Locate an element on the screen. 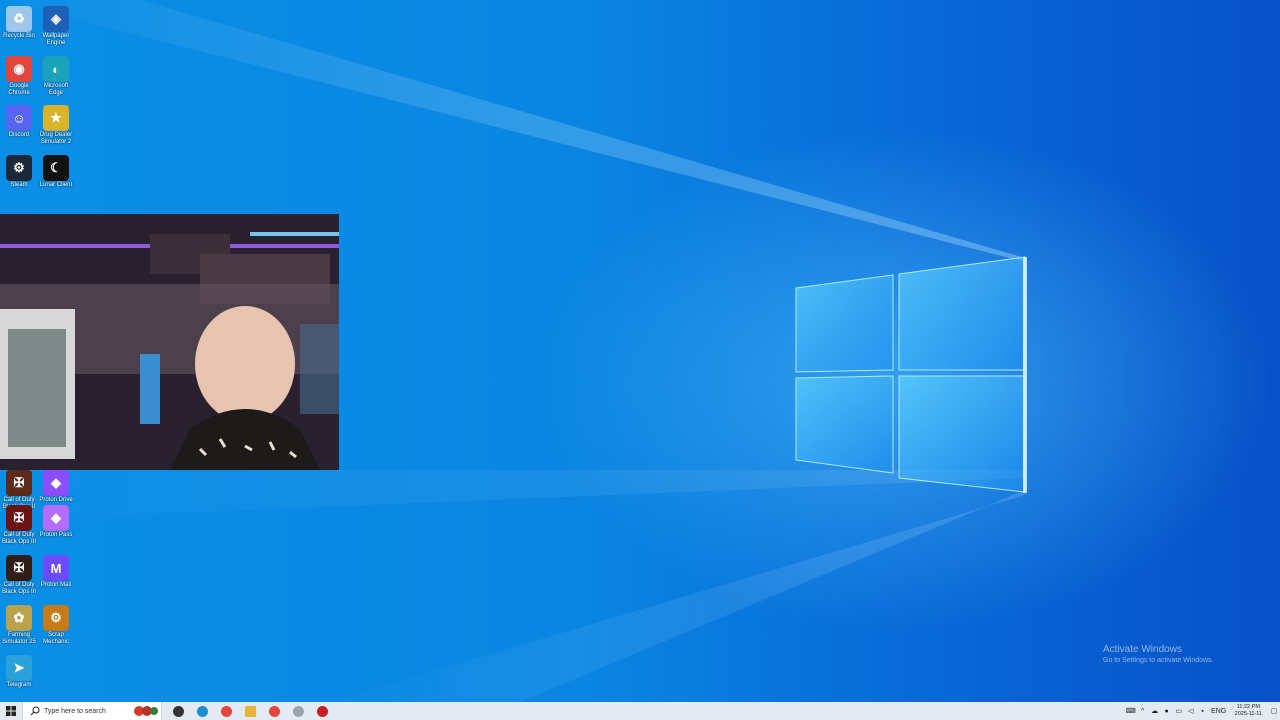 This screenshot has height=720, width=1280. notification-center-icon: ▢ is located at coordinates (1274, 711).